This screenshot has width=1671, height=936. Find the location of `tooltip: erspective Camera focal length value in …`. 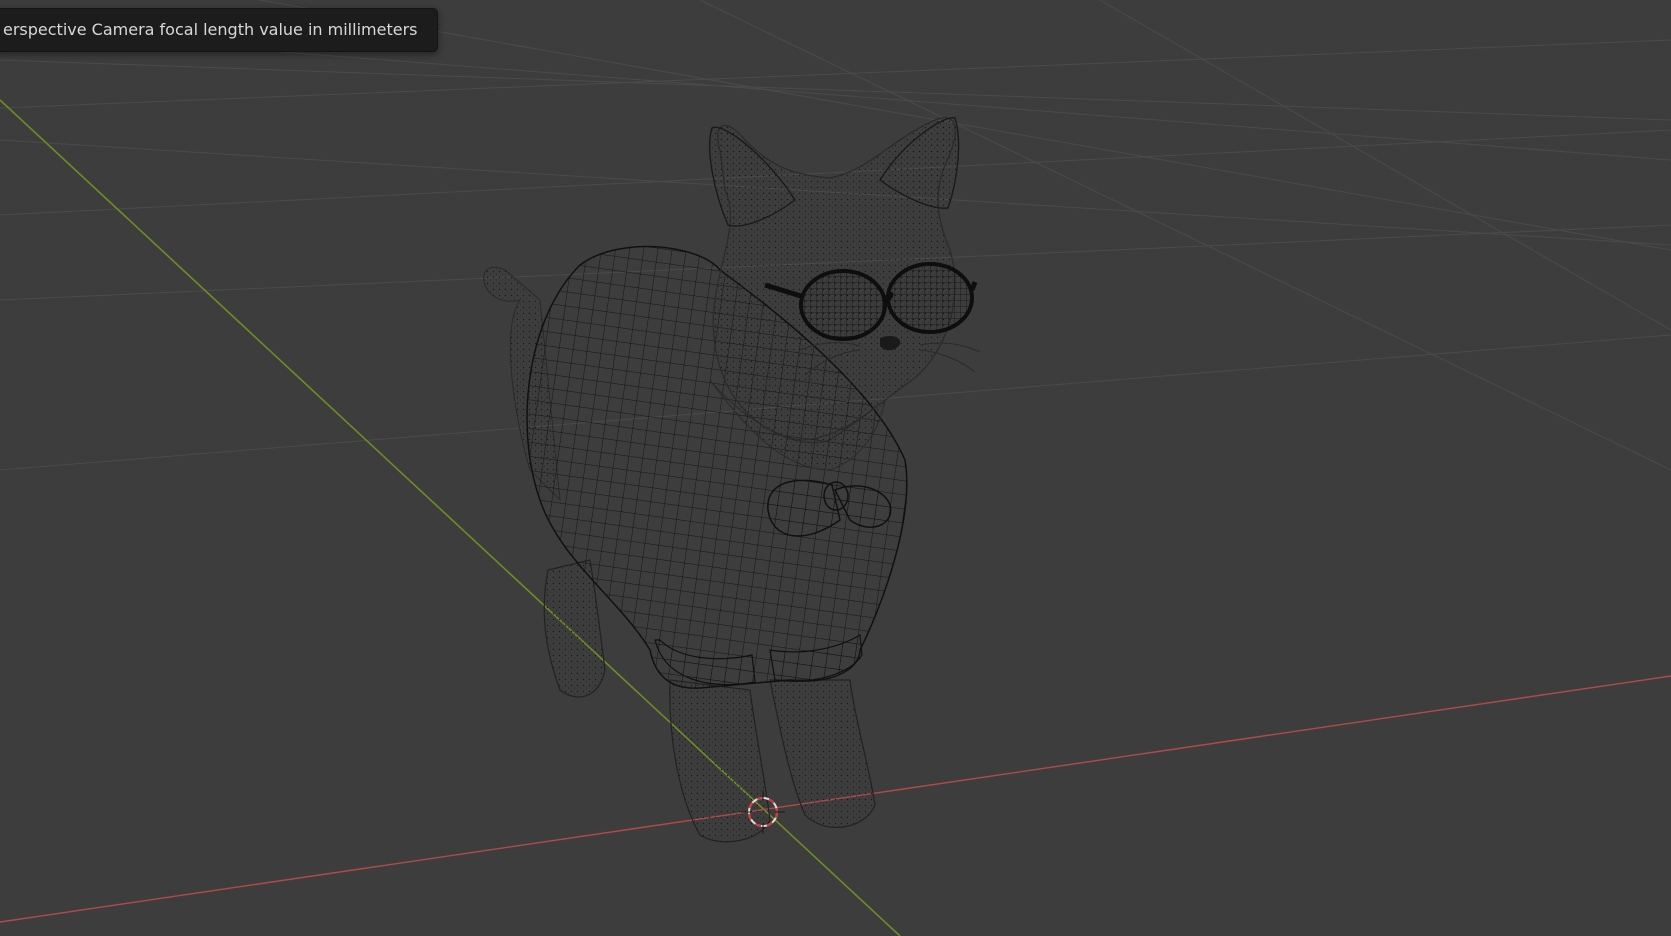

tooltip: erspective Camera focal length value in … is located at coordinates (219, 30).